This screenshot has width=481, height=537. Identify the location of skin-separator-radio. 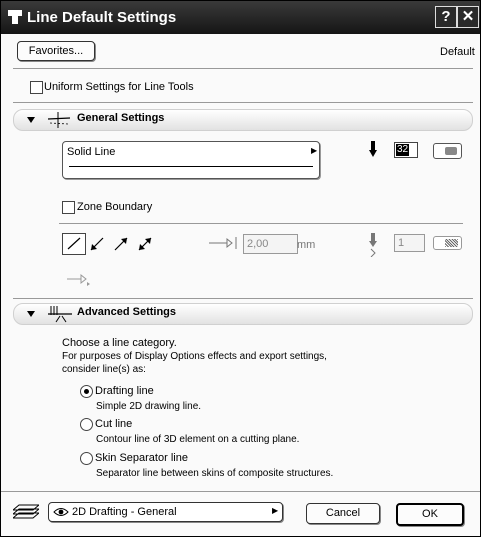
(86, 458).